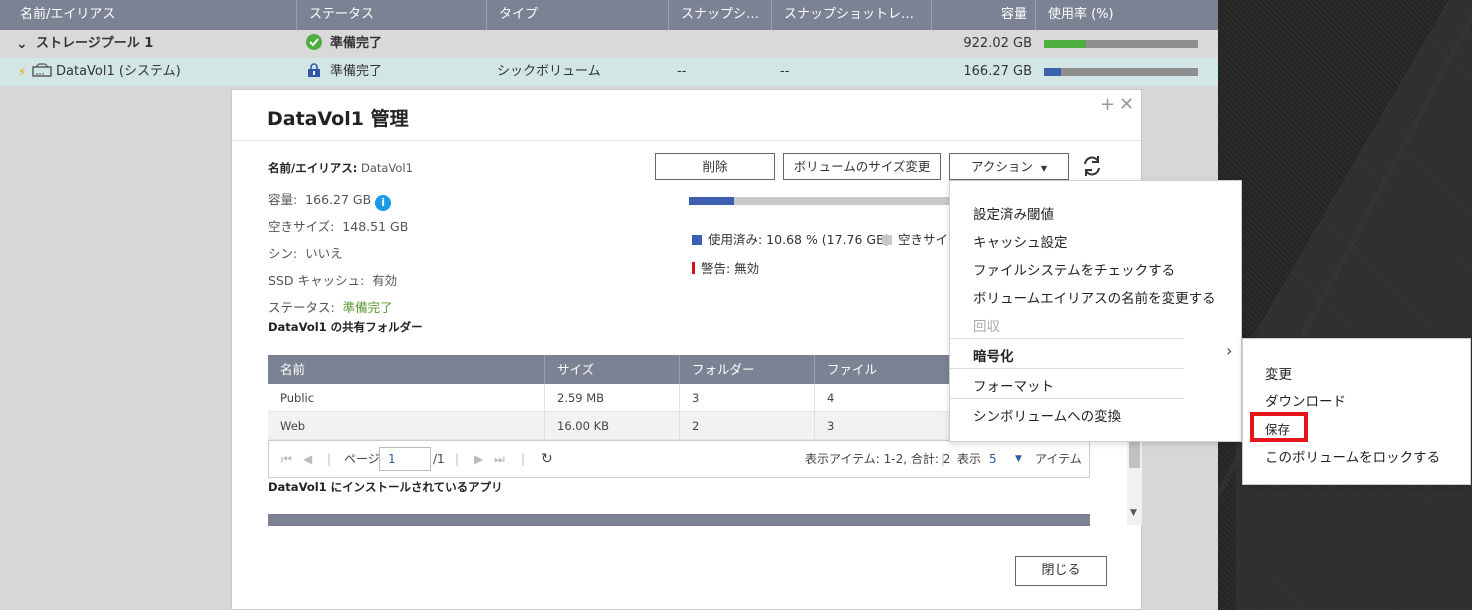  What do you see at coordinates (725, 267) in the screenshot?
I see `warning-legend: 警告: 無効` at bounding box center [725, 267].